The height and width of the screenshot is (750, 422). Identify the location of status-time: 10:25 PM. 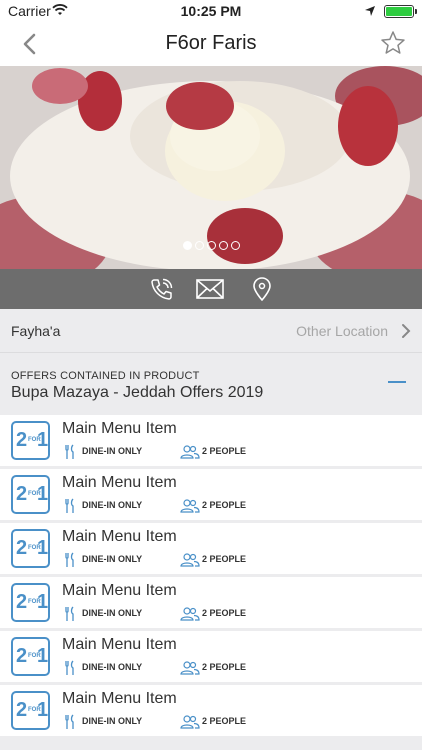
(211, 11).